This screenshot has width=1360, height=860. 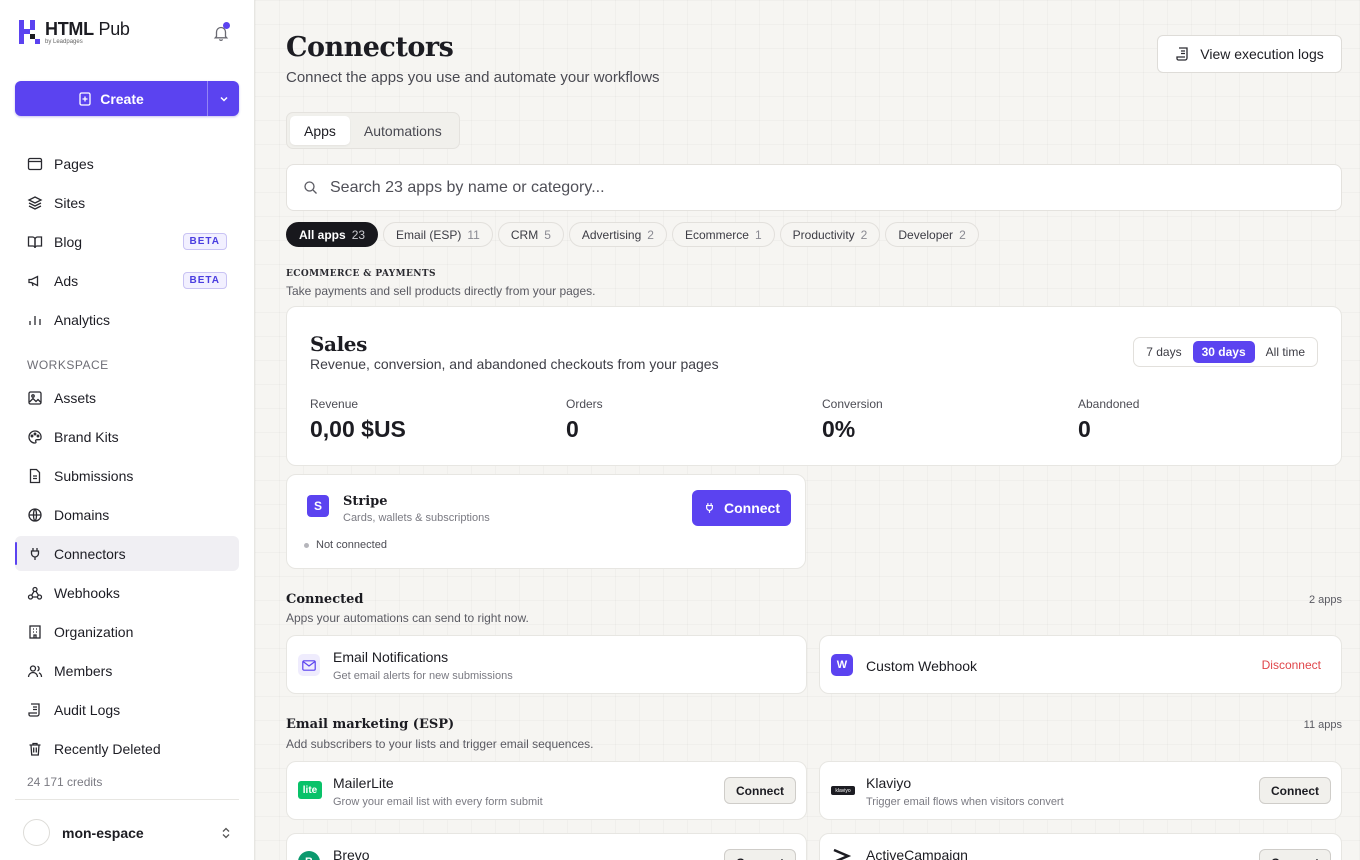 I want to click on filter-chip-email-esp: Email (ESP) 11, so click(x=438, y=234).